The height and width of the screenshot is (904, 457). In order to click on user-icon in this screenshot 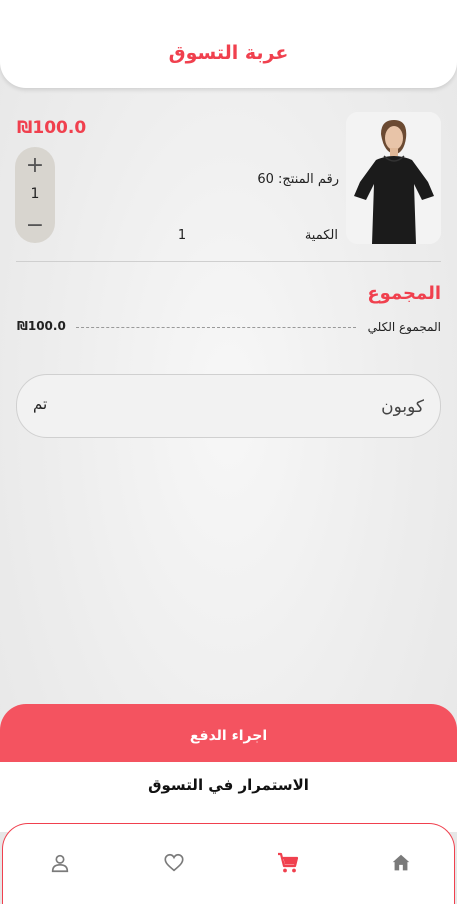, I will do `click(60, 863)`.